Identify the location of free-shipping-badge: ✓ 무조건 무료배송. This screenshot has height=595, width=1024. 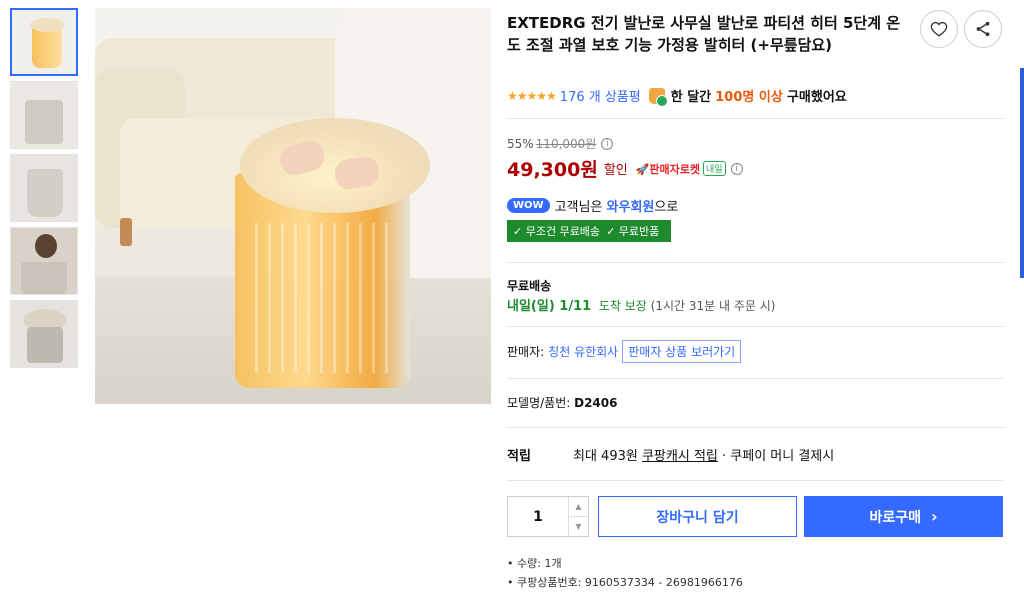
(557, 231).